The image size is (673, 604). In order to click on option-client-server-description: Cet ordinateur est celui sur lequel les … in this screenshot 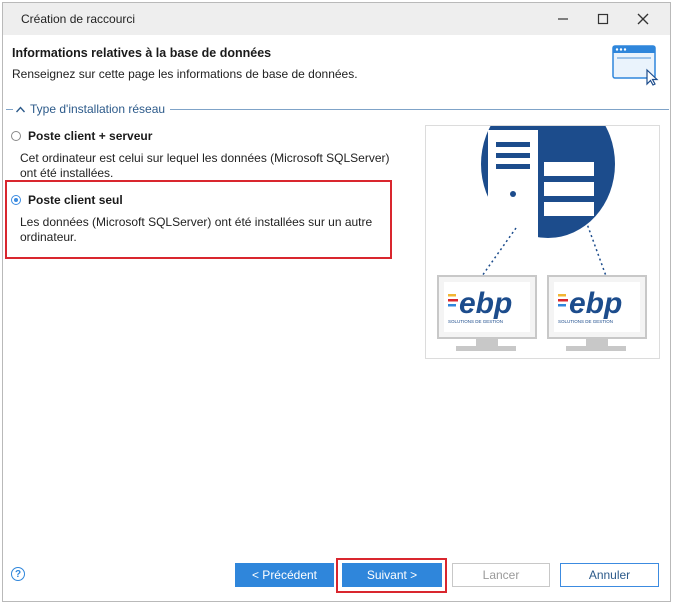, I will do `click(205, 165)`.